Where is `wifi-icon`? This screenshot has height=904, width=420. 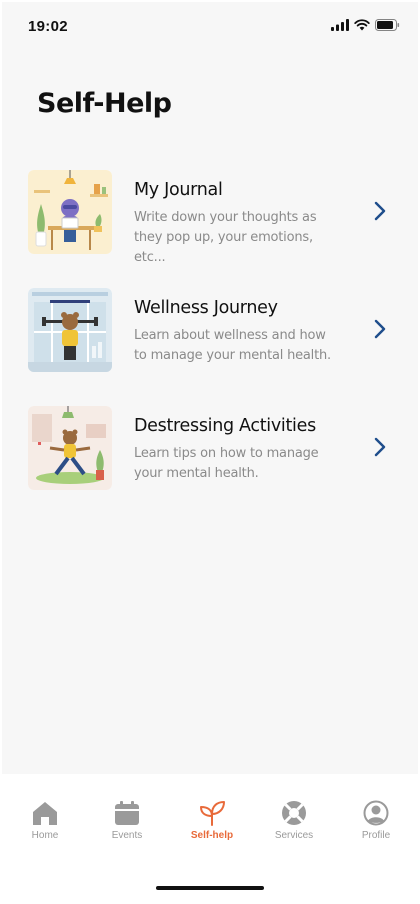
wifi-icon is located at coordinates (362, 25).